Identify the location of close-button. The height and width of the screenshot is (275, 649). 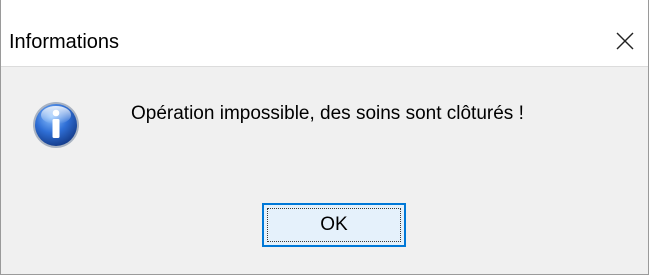
(625, 41).